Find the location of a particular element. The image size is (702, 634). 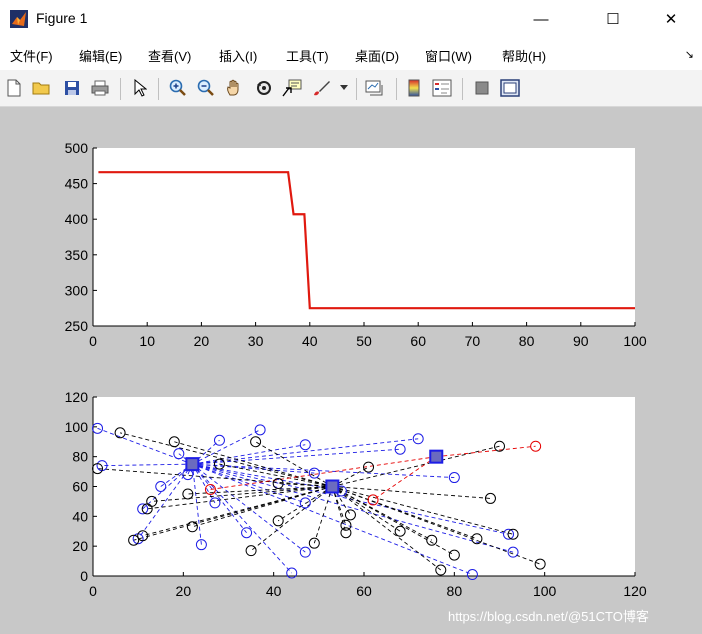

watermark: https://blog.csdn.net/@51CTO博客 is located at coordinates (548, 616).